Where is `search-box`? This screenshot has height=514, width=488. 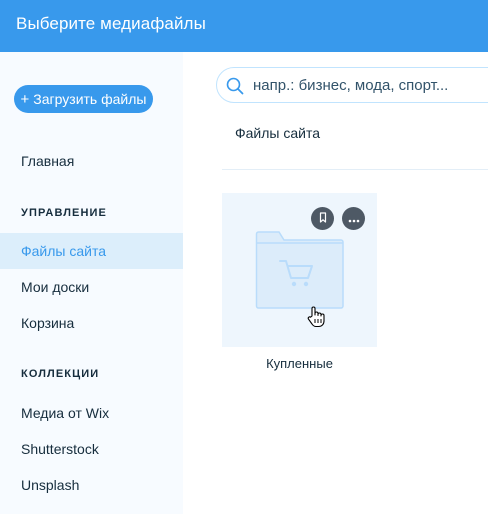 search-box is located at coordinates (352, 85).